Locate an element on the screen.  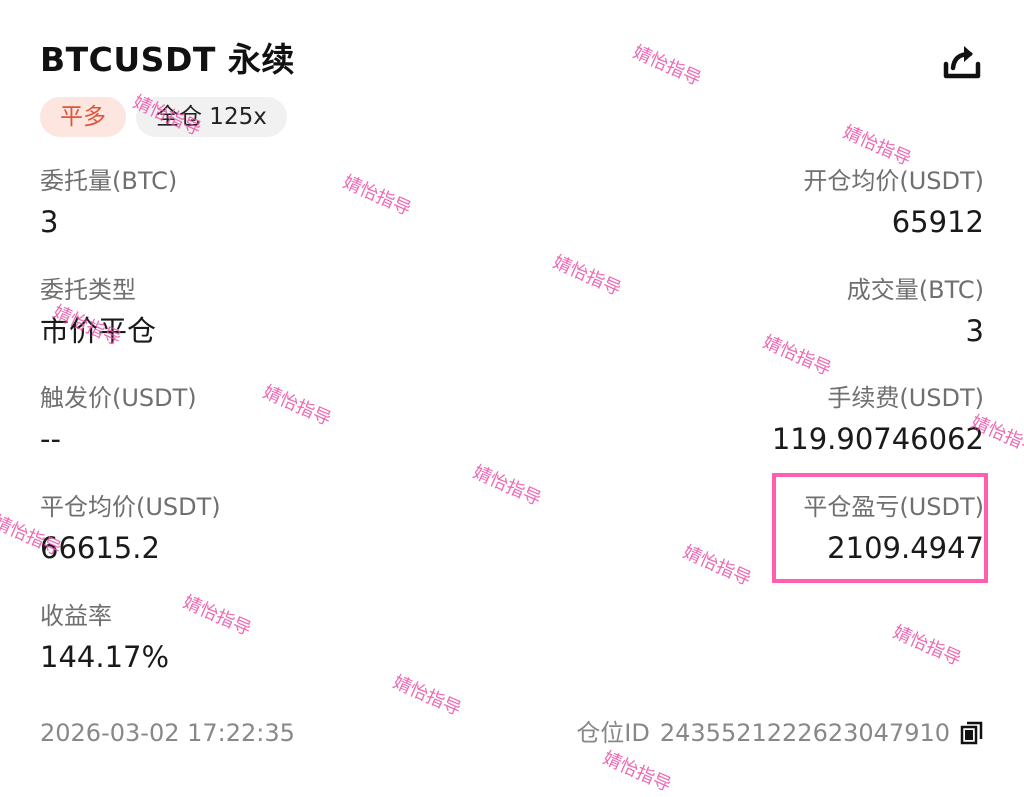
field-order-type: 委托类型 市价平仓 is located at coordinates (270, 313).